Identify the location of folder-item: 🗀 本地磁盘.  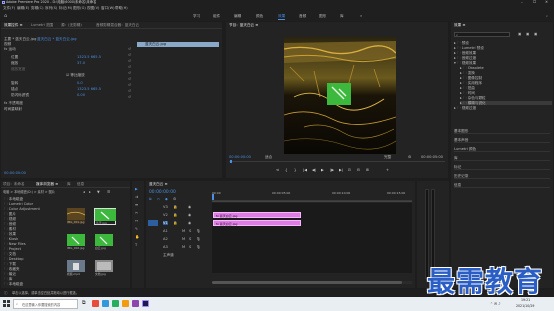
(13, 199).